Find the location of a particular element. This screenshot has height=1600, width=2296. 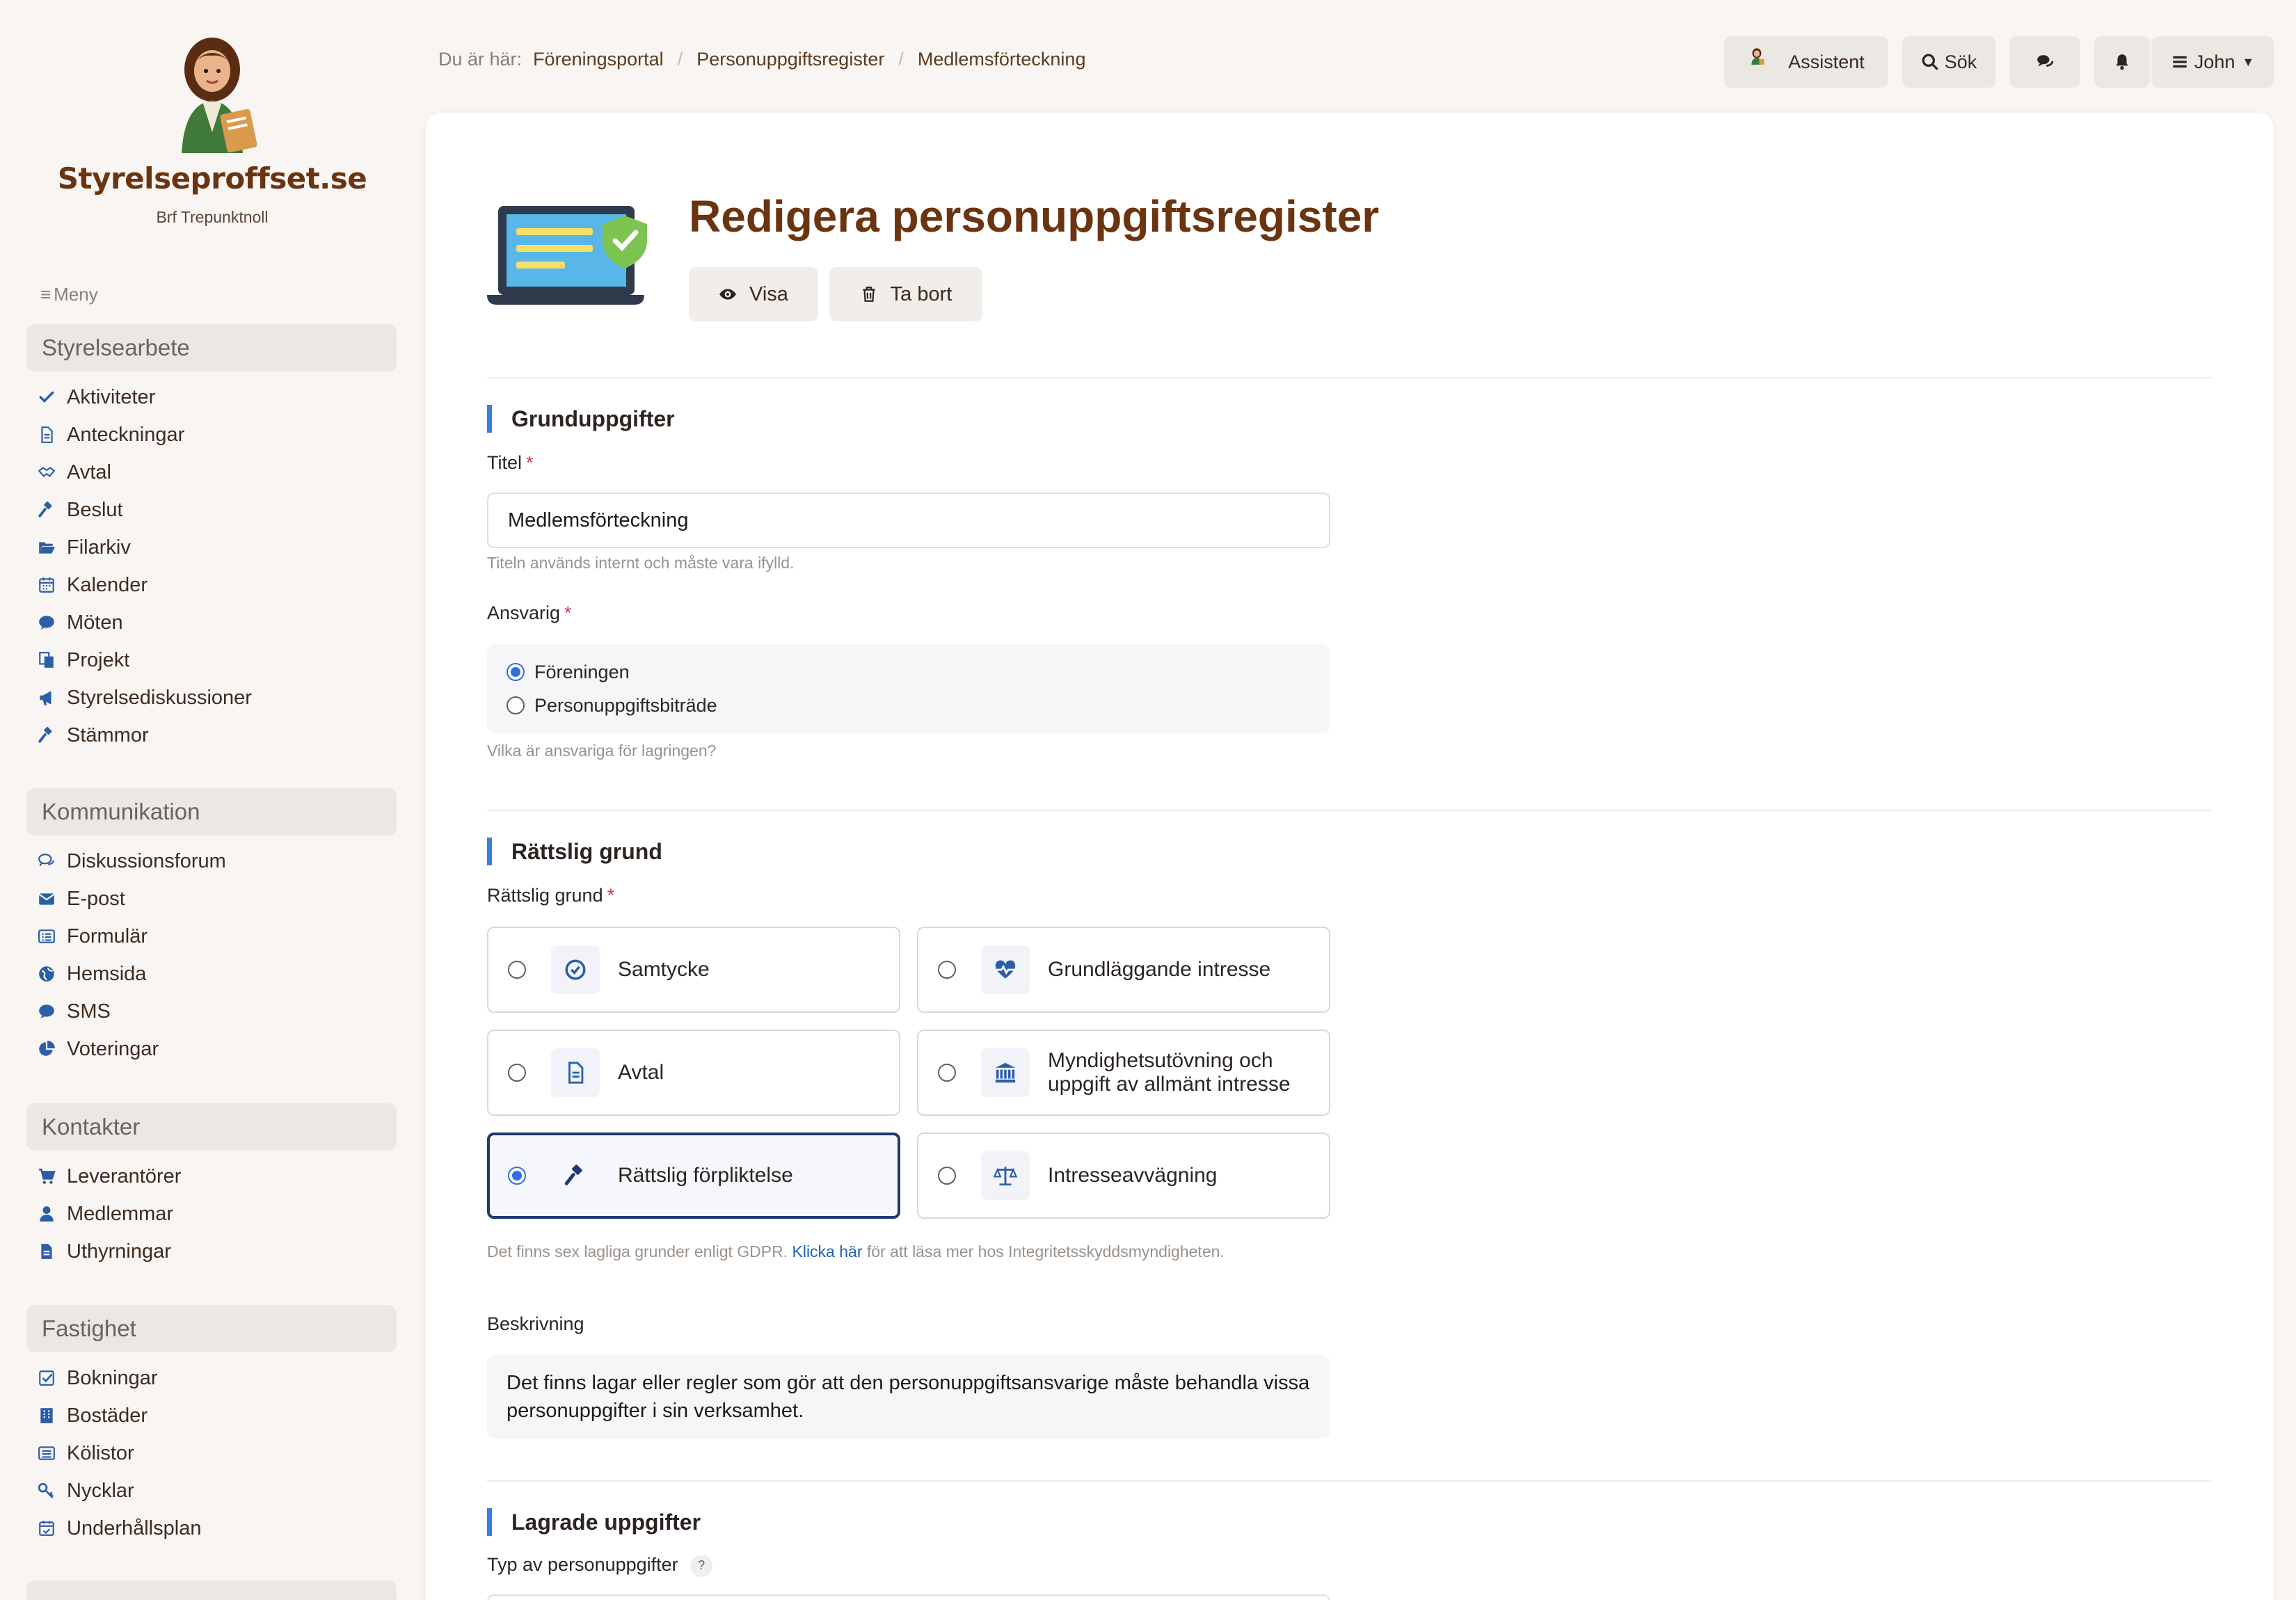

help-question-icon: ? is located at coordinates (701, 1565).